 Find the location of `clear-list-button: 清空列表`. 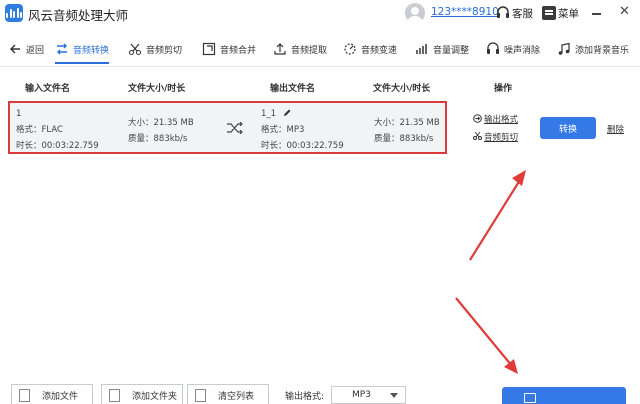

clear-list-button: 清空列表 is located at coordinates (228, 394).